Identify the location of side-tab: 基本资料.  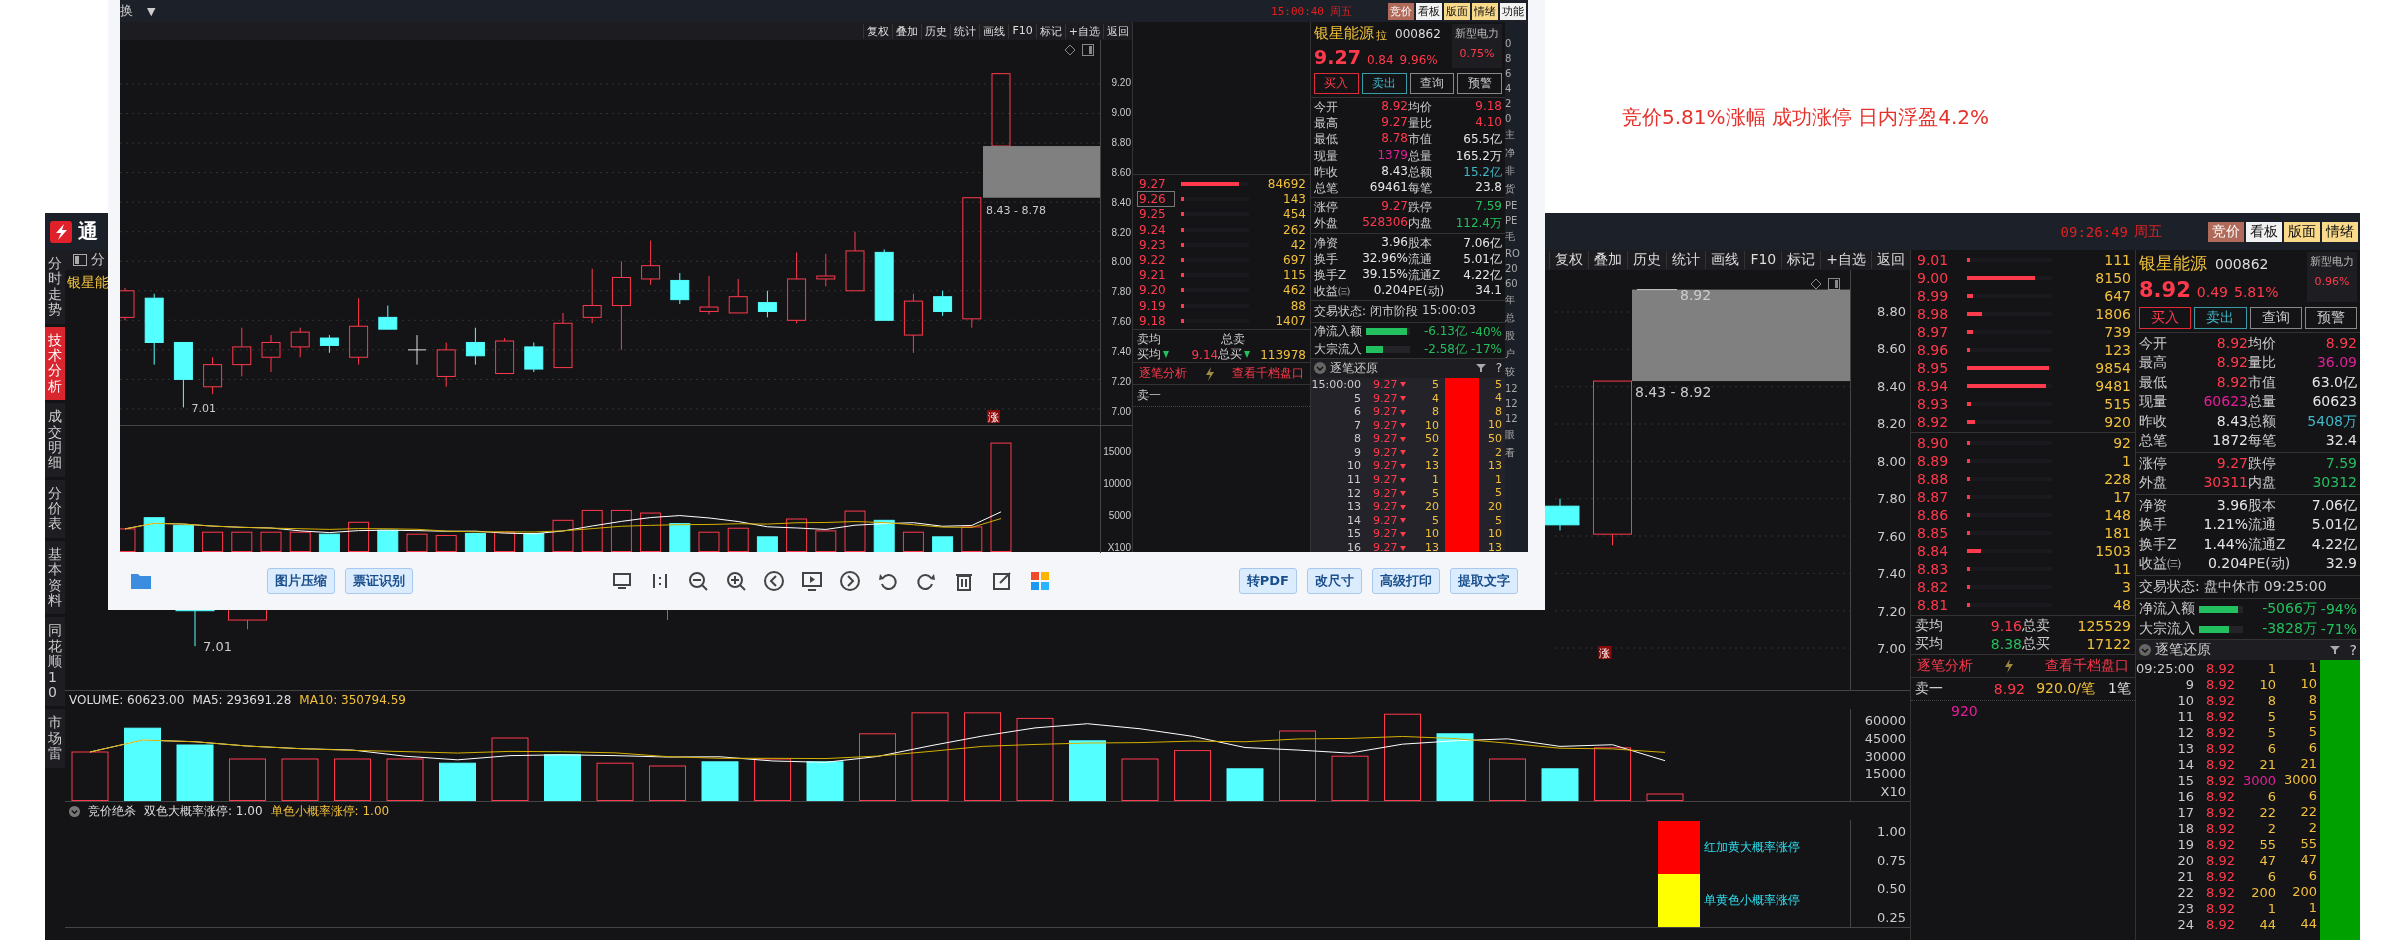
(55, 577).